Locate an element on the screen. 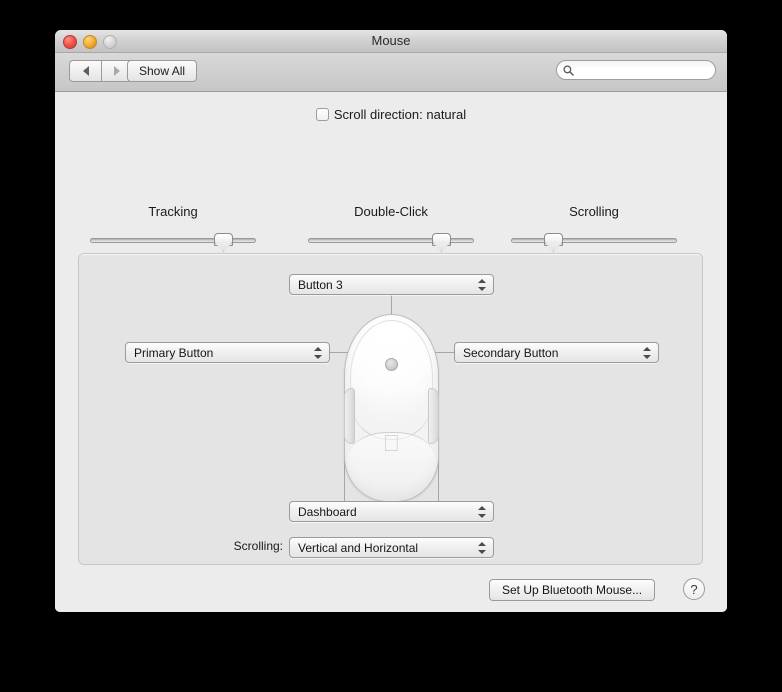  navigation-button-group is located at coordinates (101, 71).